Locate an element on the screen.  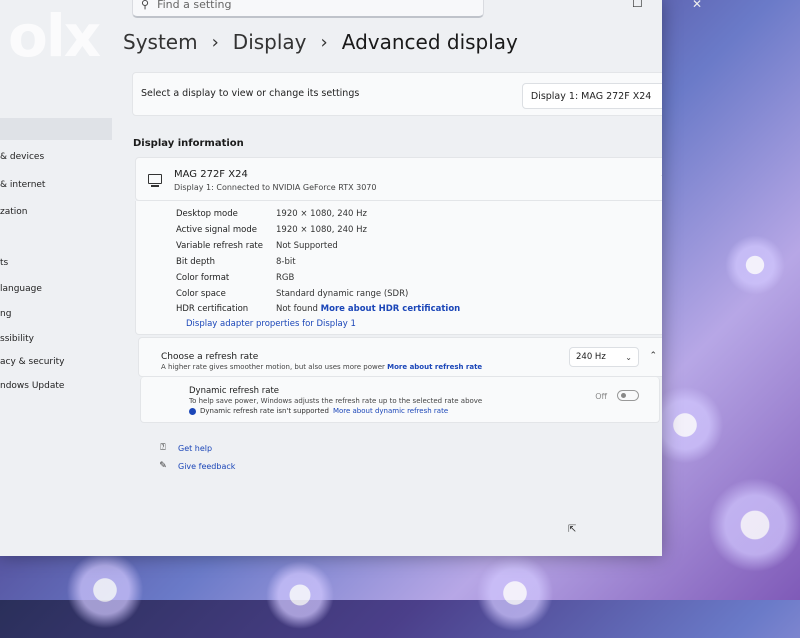
dynamic-refresh-toggle is located at coordinates (628, 395).